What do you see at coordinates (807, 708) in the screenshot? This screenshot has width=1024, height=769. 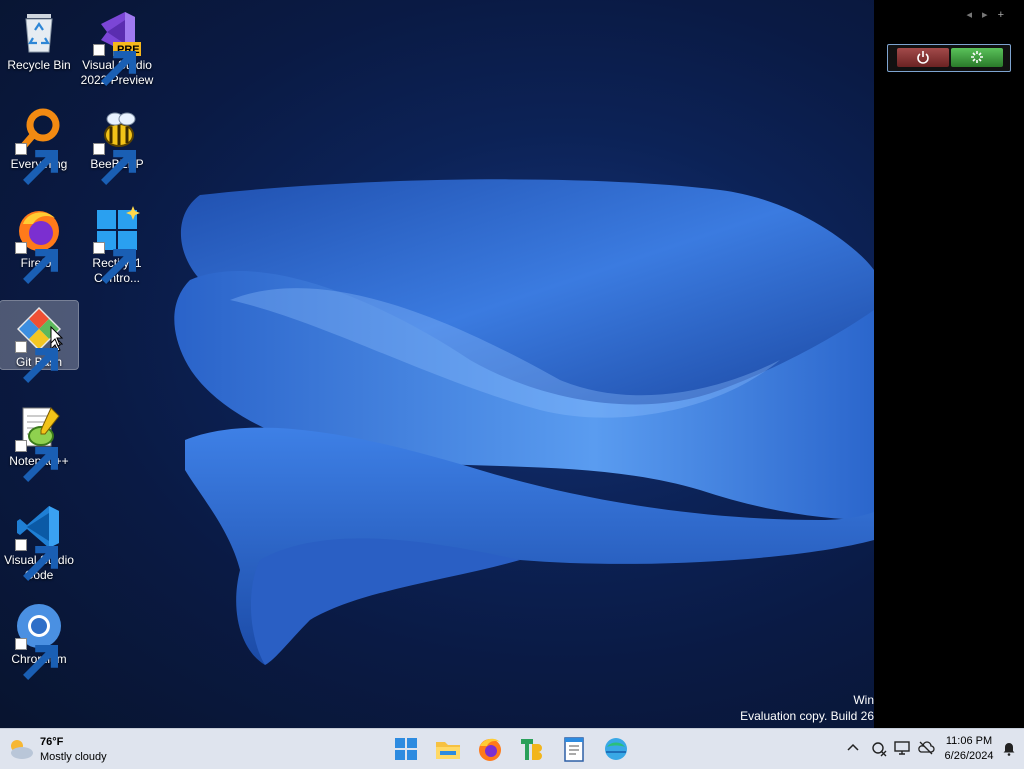 I see `evaluation-watermark: Win Evaluation copy. Build 26` at bounding box center [807, 708].